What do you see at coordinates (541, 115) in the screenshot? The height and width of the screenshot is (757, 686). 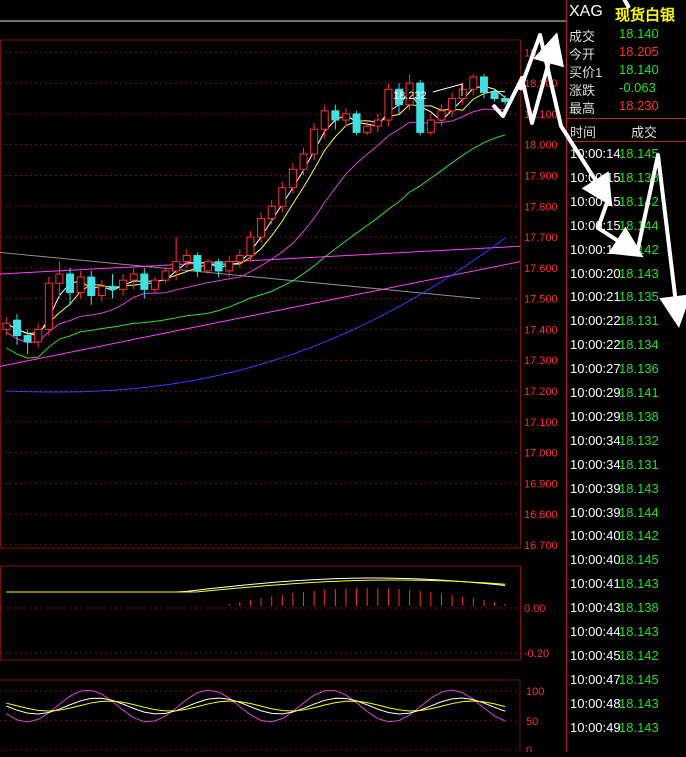 I see `price-tick-label: 18.100` at bounding box center [541, 115].